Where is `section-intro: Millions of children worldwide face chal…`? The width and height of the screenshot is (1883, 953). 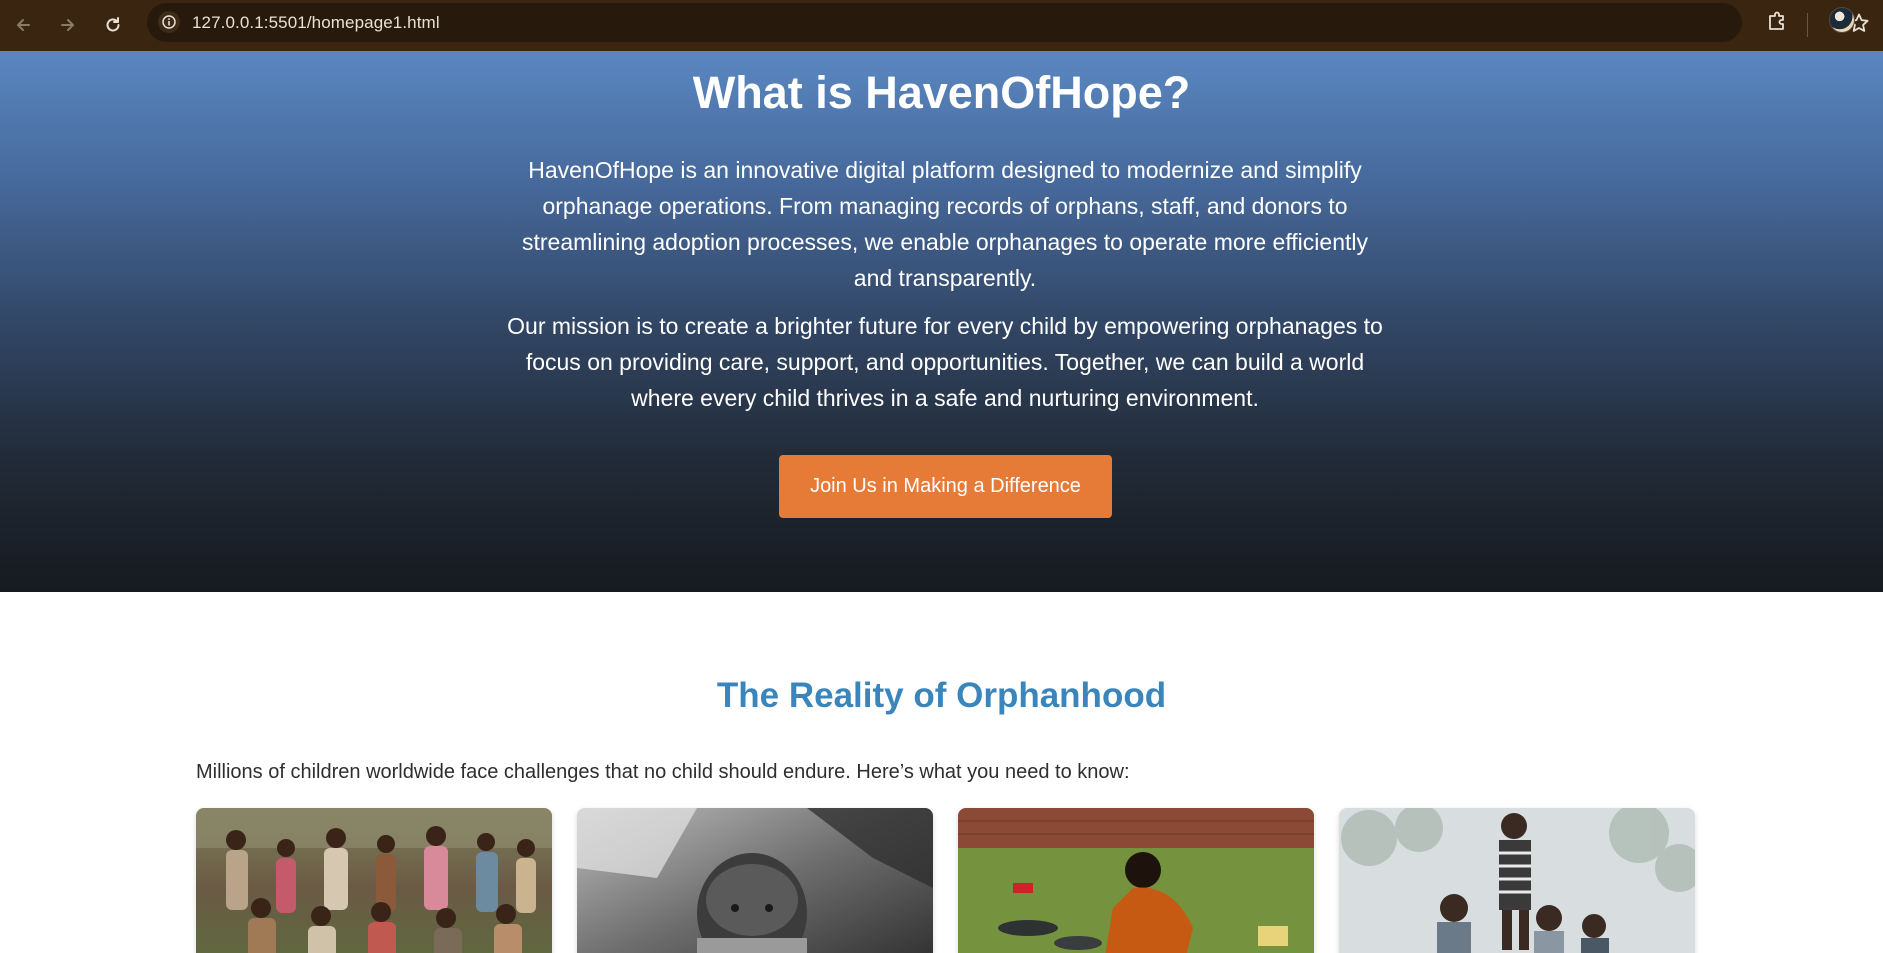
section-intro: Millions of children worldwide face chal… is located at coordinates (663, 772).